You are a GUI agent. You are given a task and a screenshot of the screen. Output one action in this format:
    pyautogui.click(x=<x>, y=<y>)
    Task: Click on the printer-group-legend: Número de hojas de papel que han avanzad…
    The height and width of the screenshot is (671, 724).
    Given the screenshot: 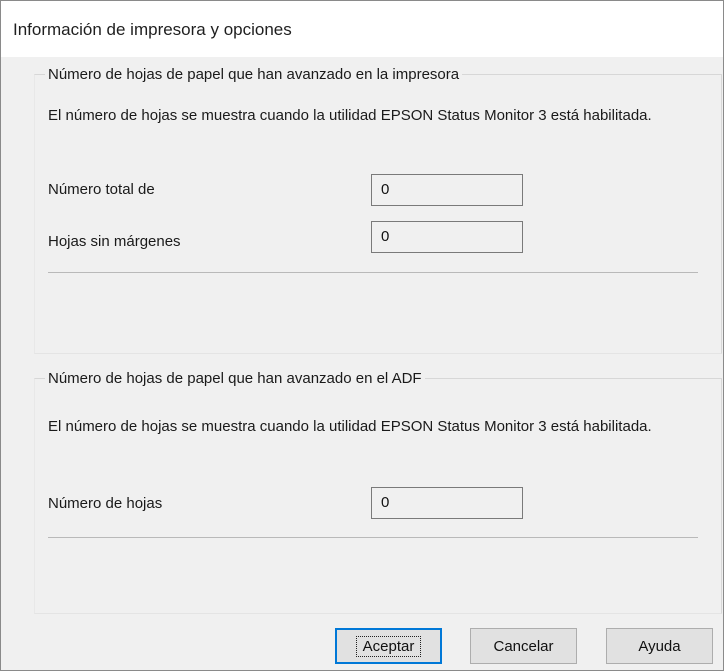 What is the action you would take?
    pyautogui.click(x=254, y=74)
    